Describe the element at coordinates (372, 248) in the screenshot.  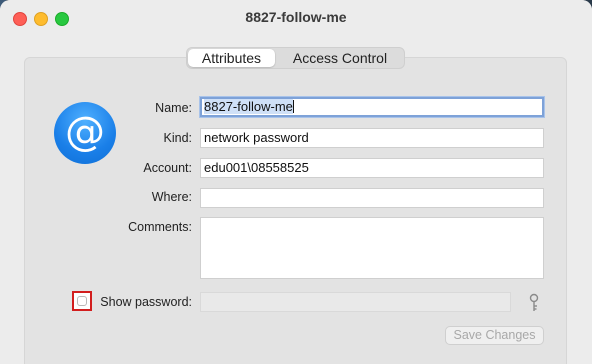
I see `comments-field` at that location.